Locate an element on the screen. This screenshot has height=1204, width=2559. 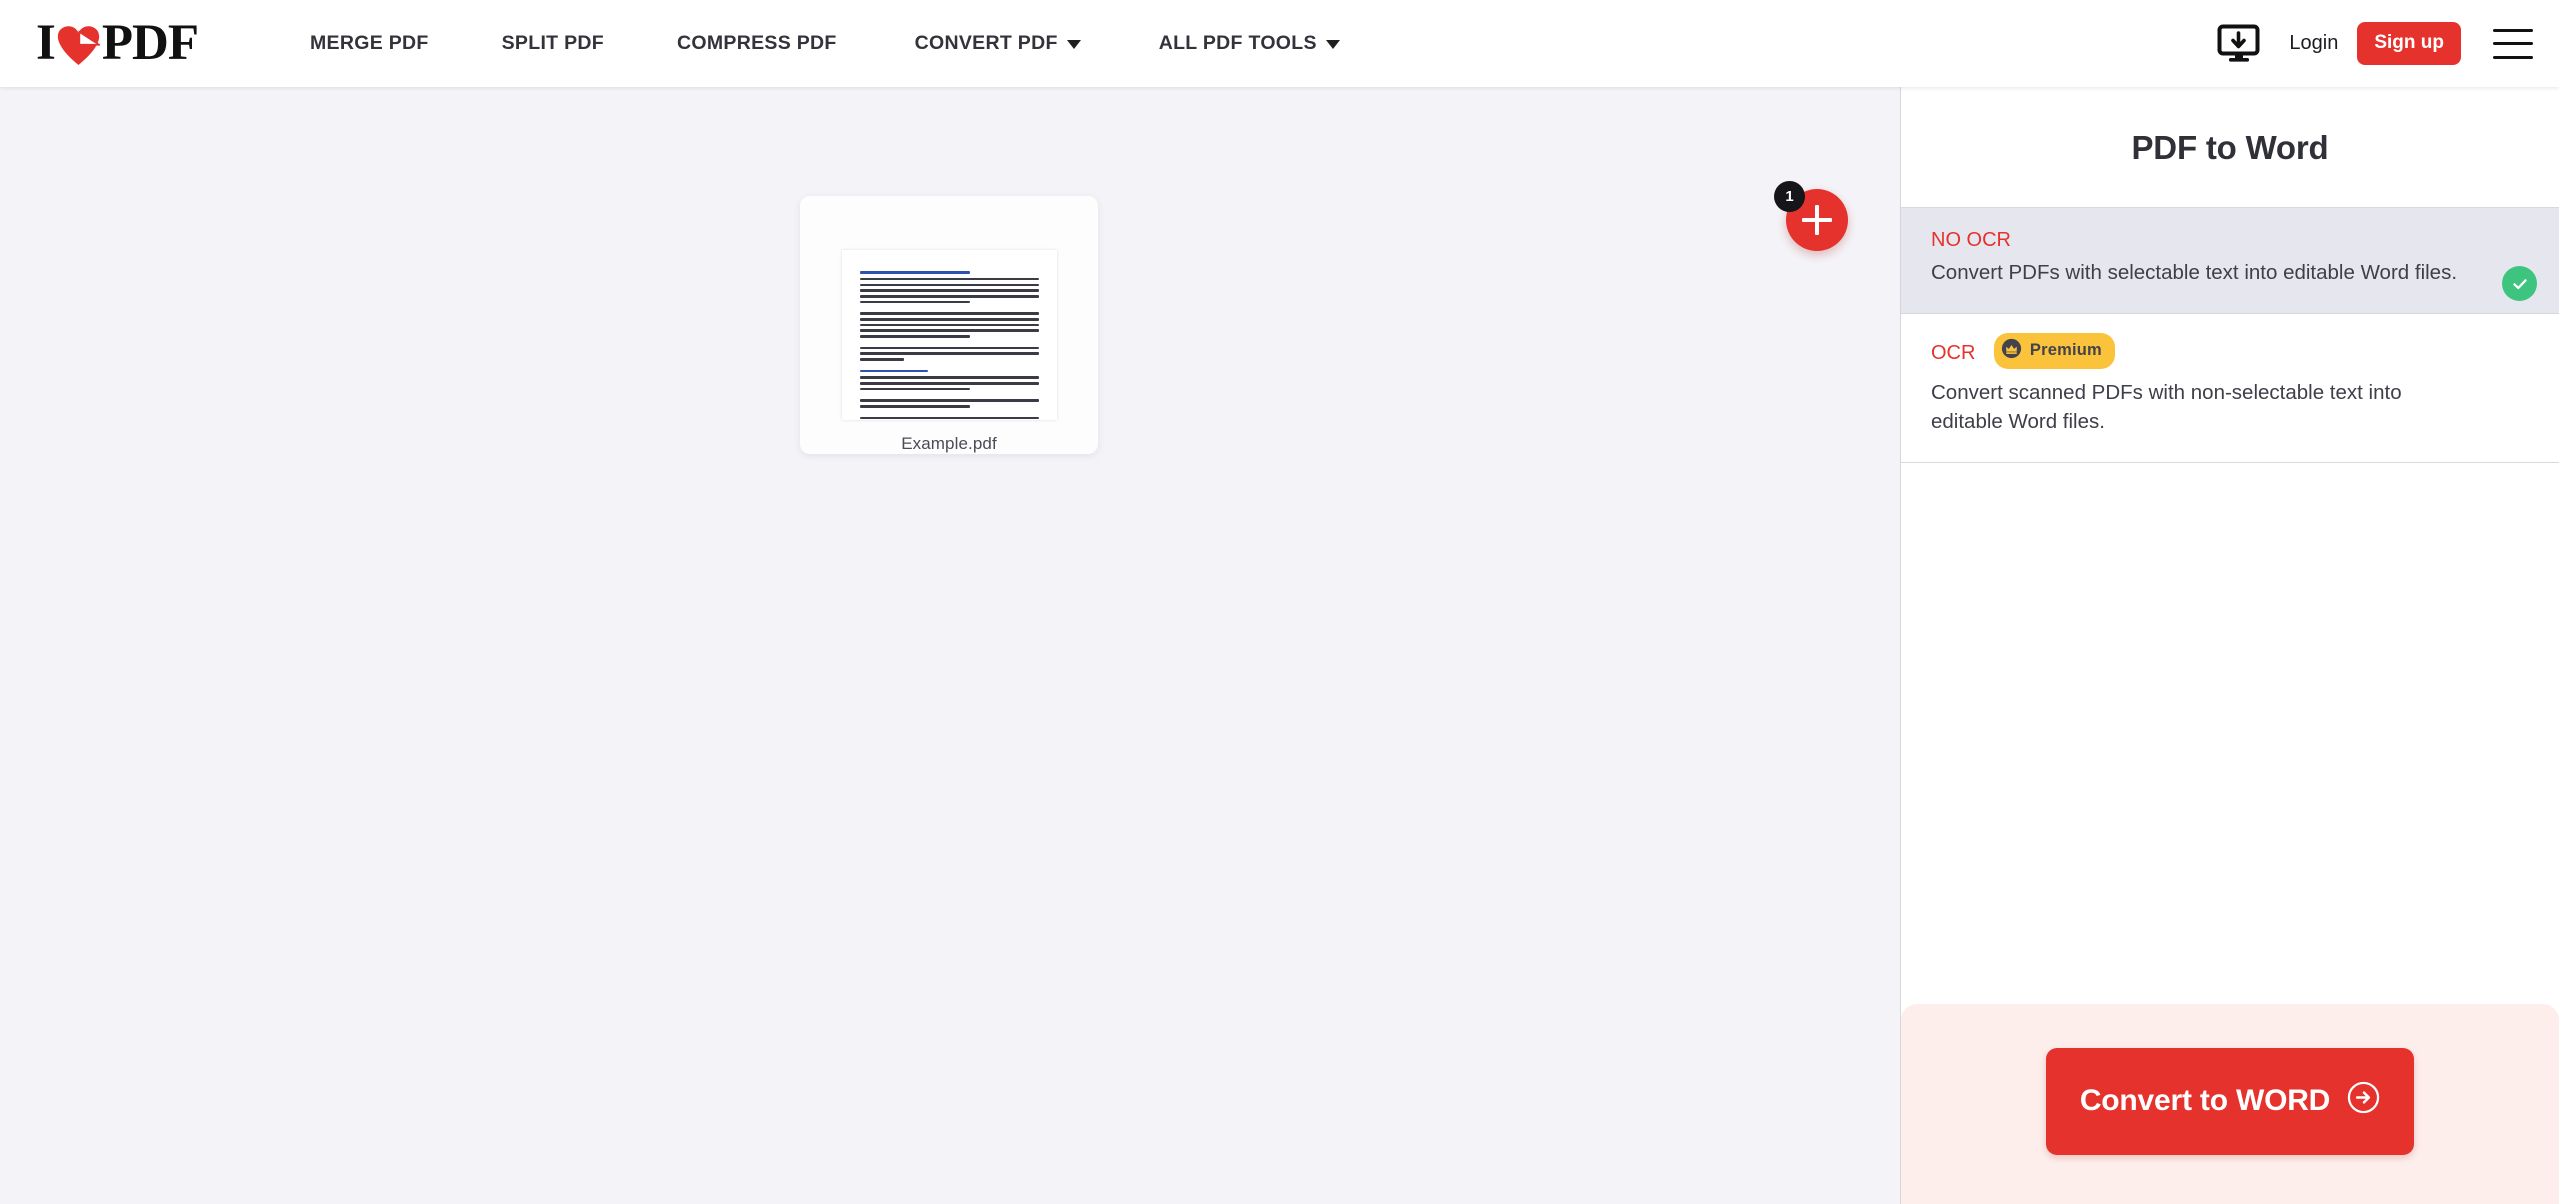
page-title: PDF to Word is located at coordinates (2230, 147).